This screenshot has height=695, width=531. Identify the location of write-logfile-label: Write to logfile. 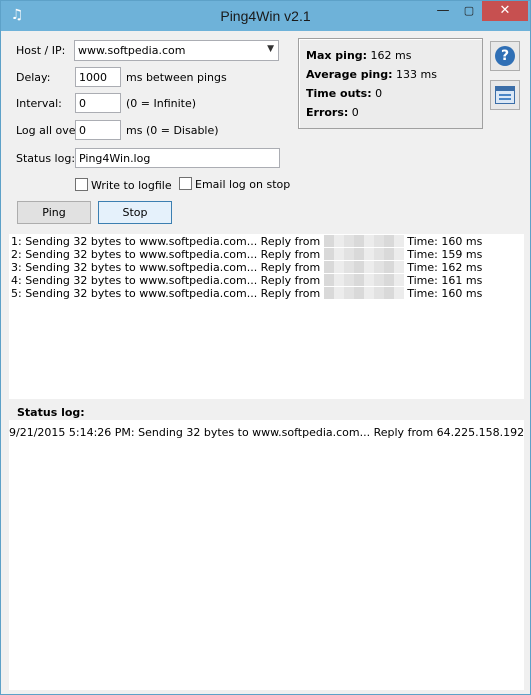
(131, 185).